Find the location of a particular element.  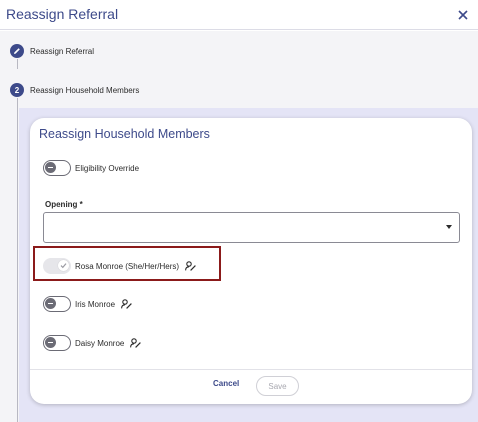

save-button: Save is located at coordinates (277, 386).